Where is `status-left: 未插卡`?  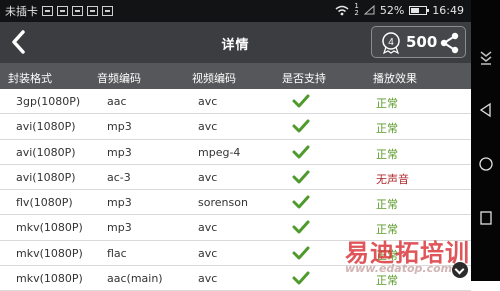
status-left: 未插卡 is located at coordinates (59, 11).